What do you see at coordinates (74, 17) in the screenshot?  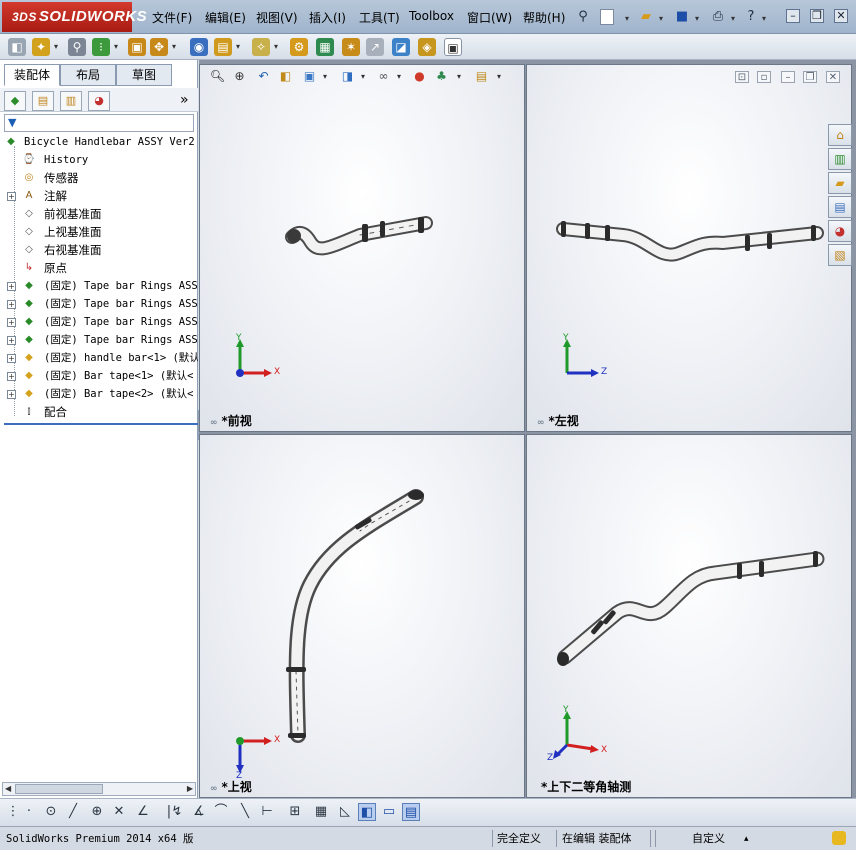 I see `solidworks-logo: 3DS SOLIDWORKS` at bounding box center [74, 17].